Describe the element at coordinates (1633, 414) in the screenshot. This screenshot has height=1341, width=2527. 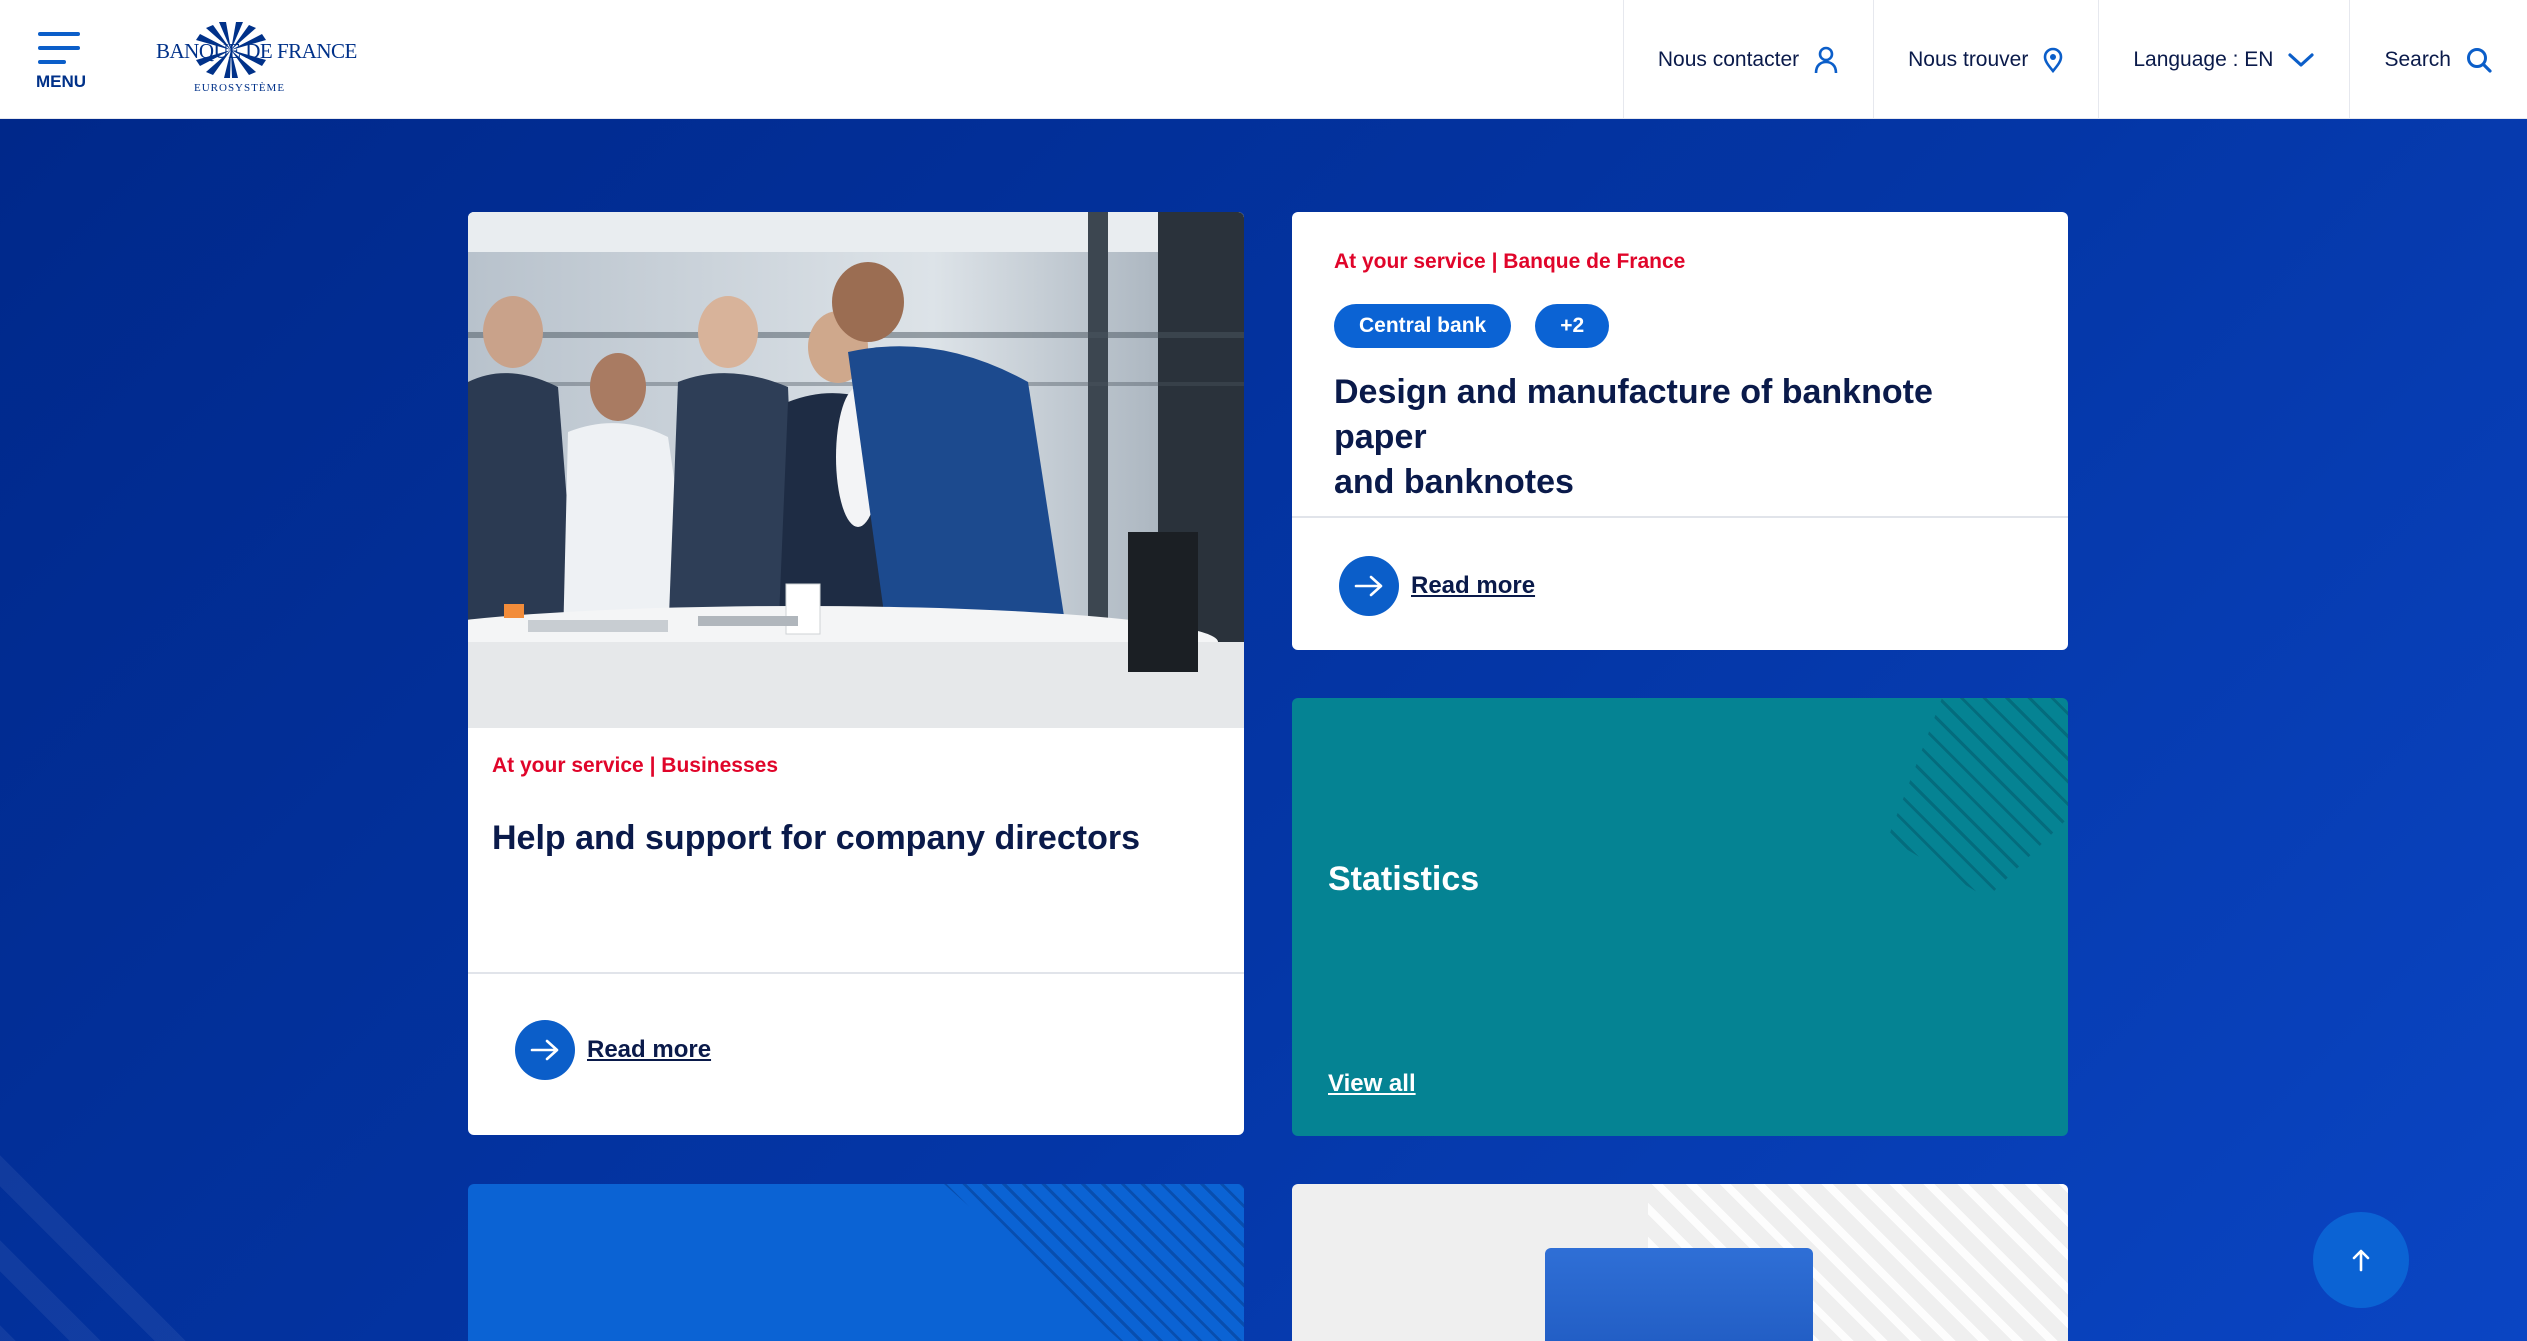
I see `card-title-line-1: Design and manufacture of banknote paper` at that location.